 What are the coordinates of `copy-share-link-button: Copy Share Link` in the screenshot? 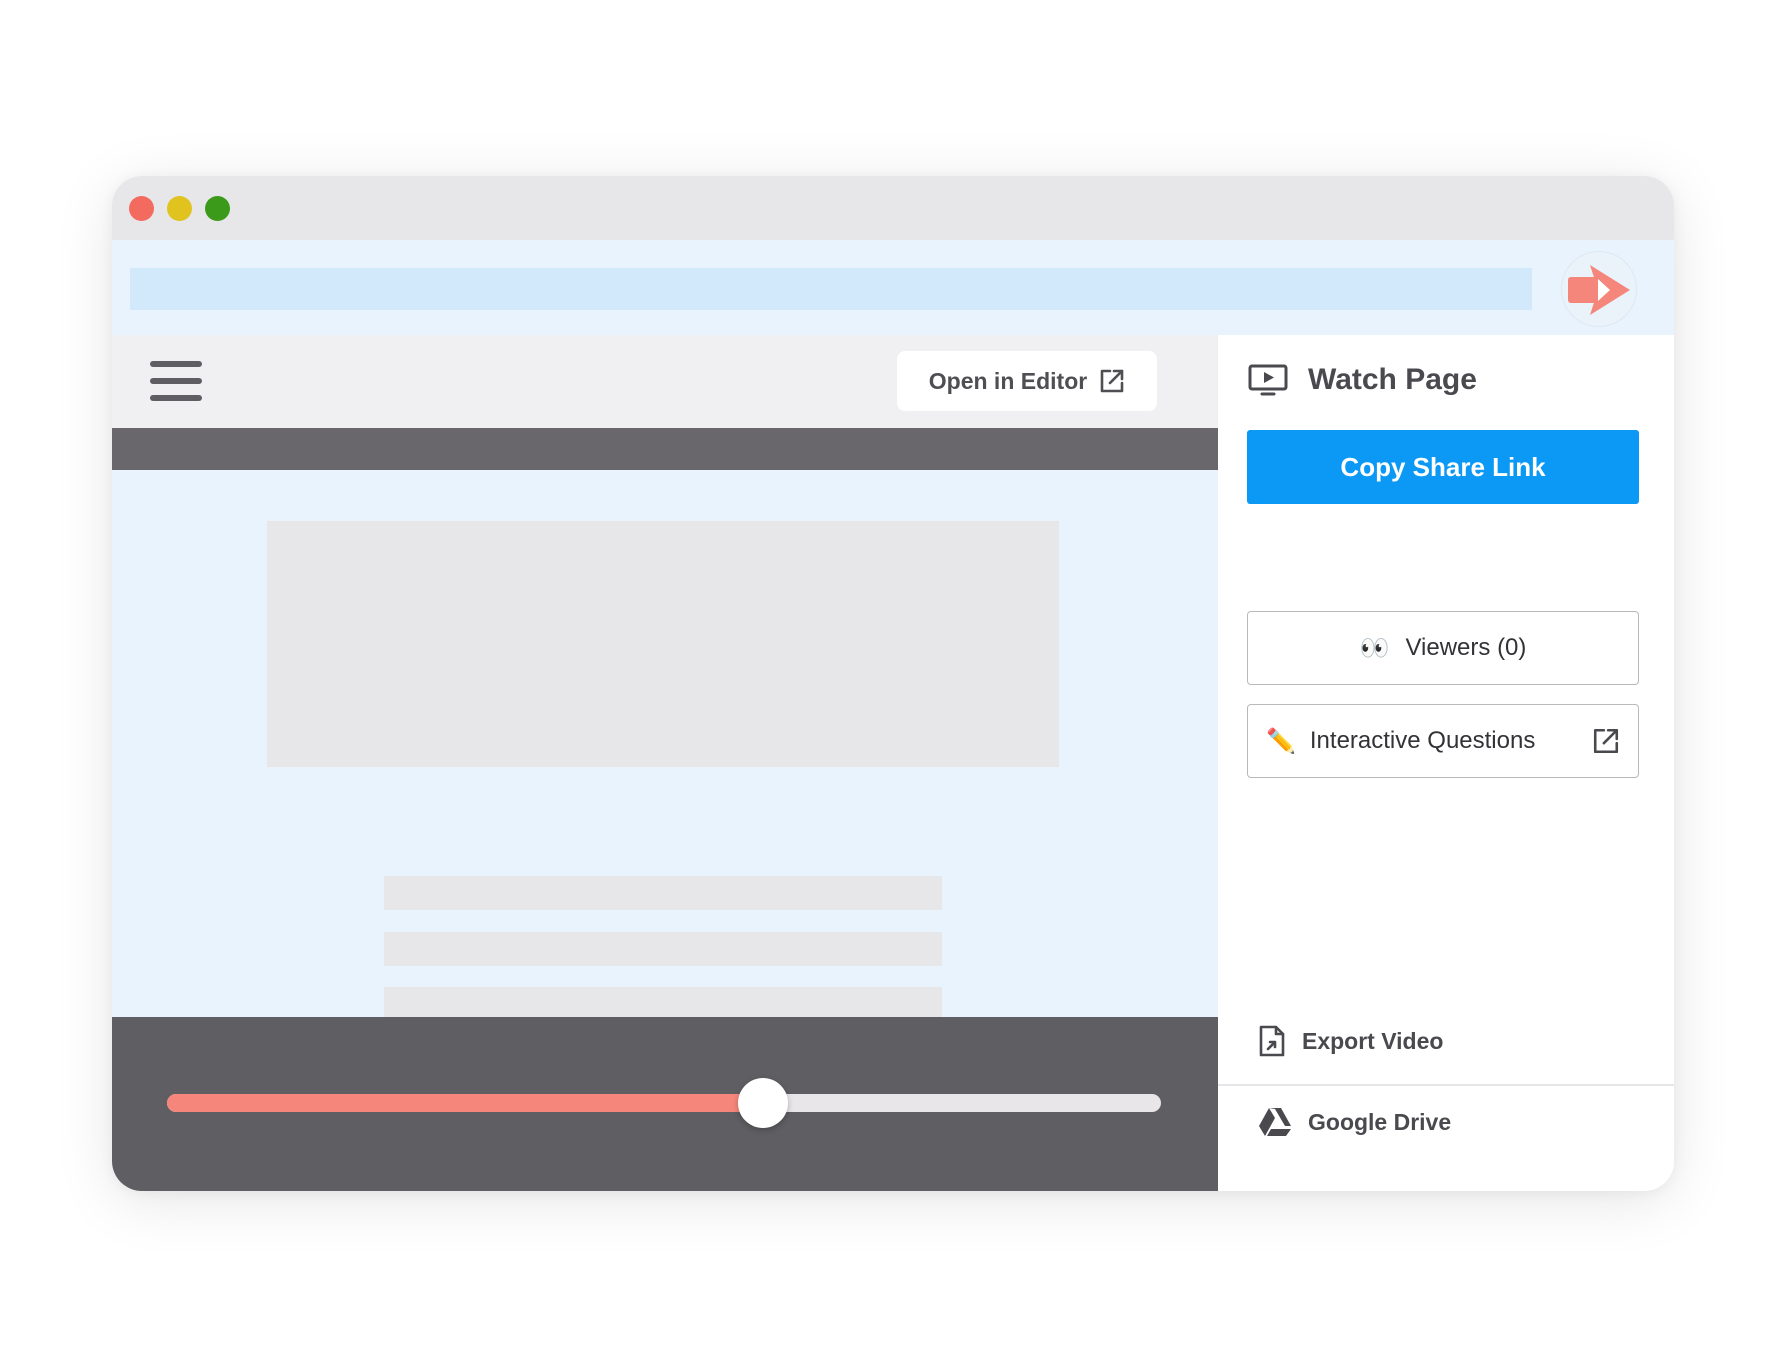 It's located at (1443, 467).